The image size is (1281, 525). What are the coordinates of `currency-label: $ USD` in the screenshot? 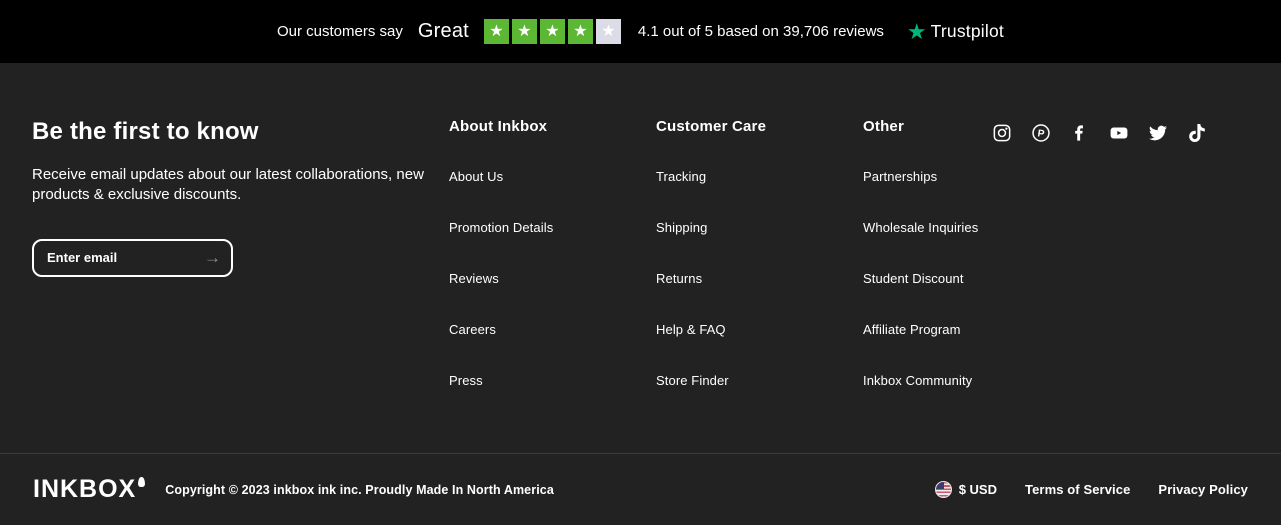 It's located at (977, 489).